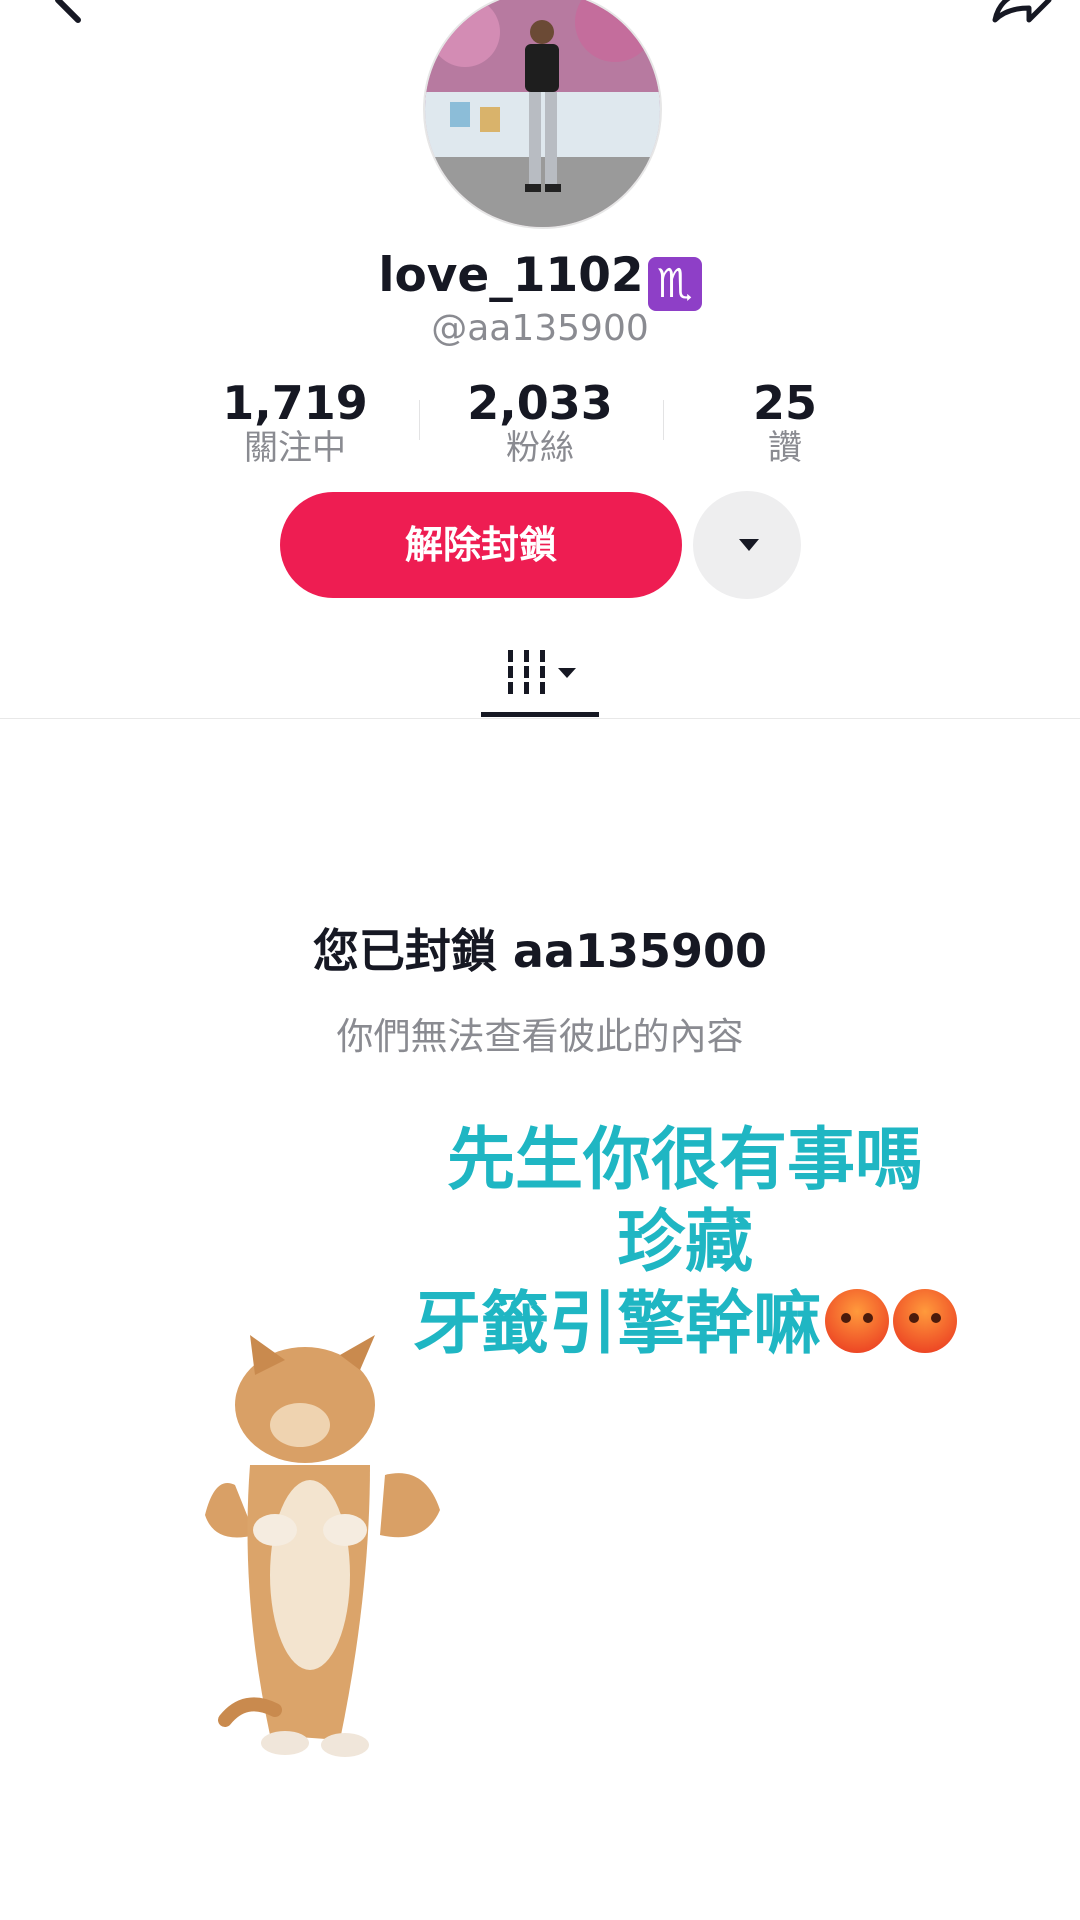  I want to click on back-arrow-icon, so click(70, 15).